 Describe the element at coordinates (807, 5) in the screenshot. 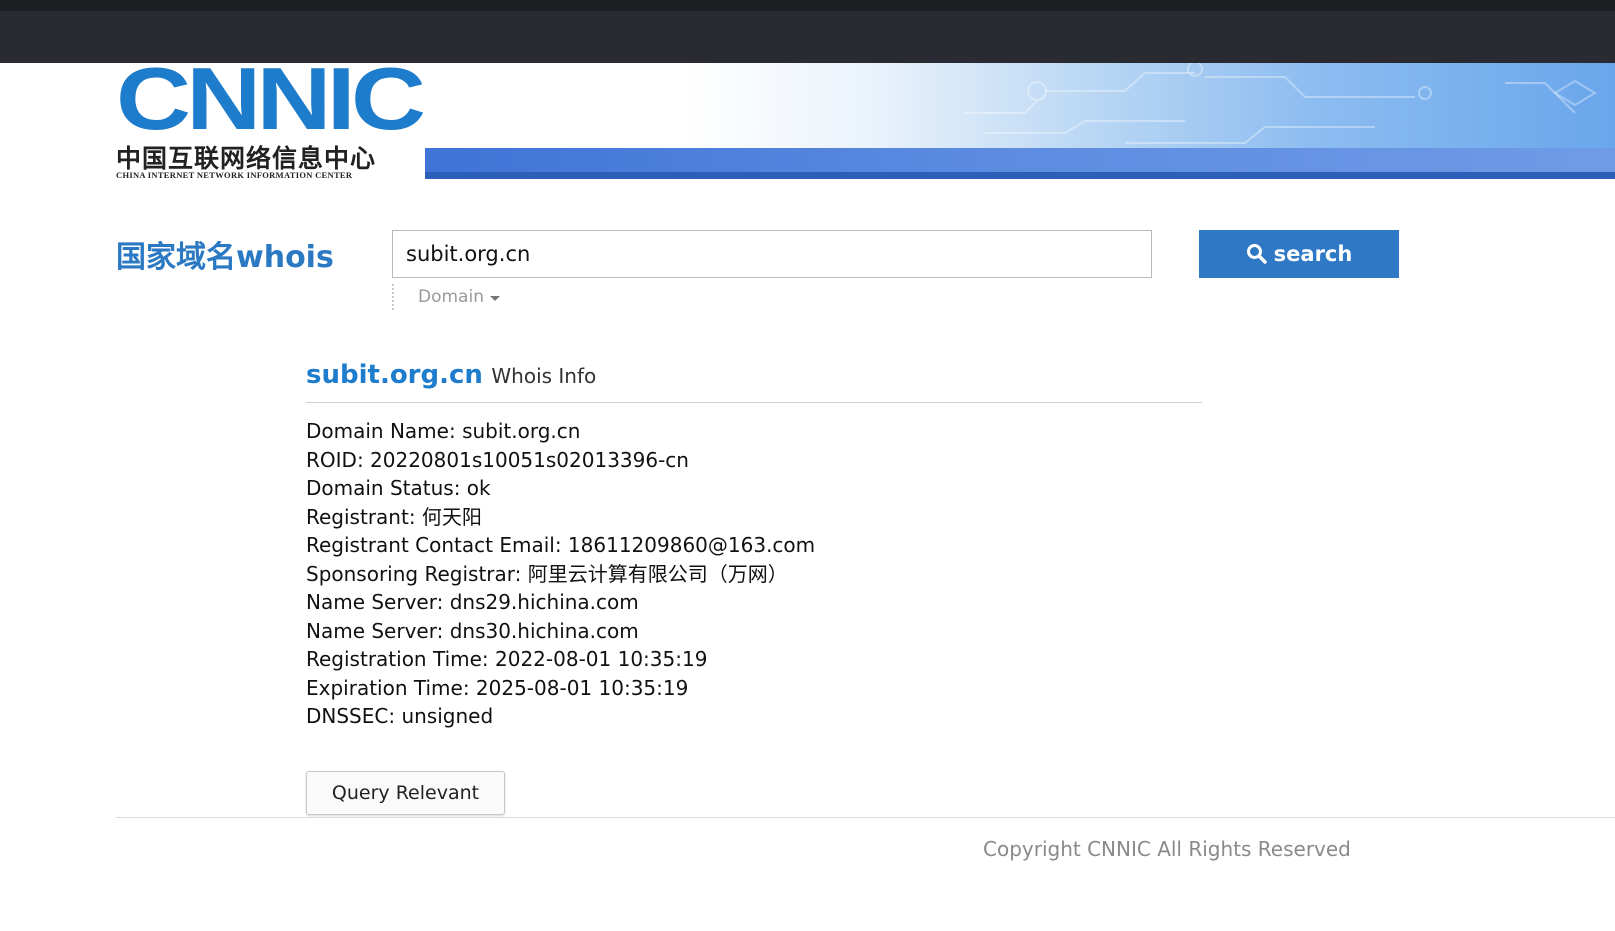

I see `browser-top-edge` at that location.